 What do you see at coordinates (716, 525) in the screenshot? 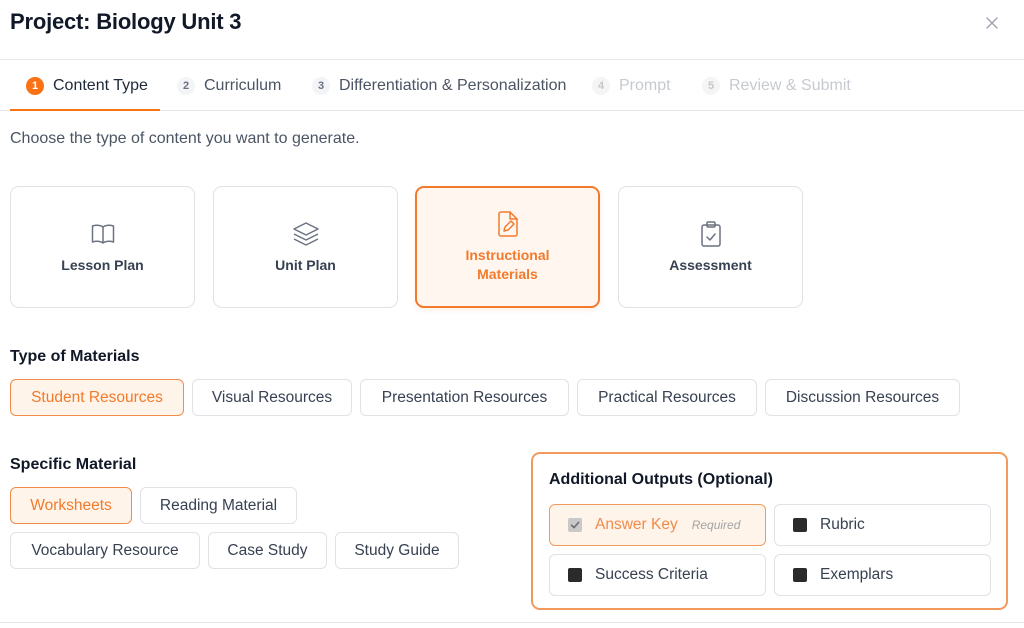
I see `required-badge: Required` at bounding box center [716, 525].